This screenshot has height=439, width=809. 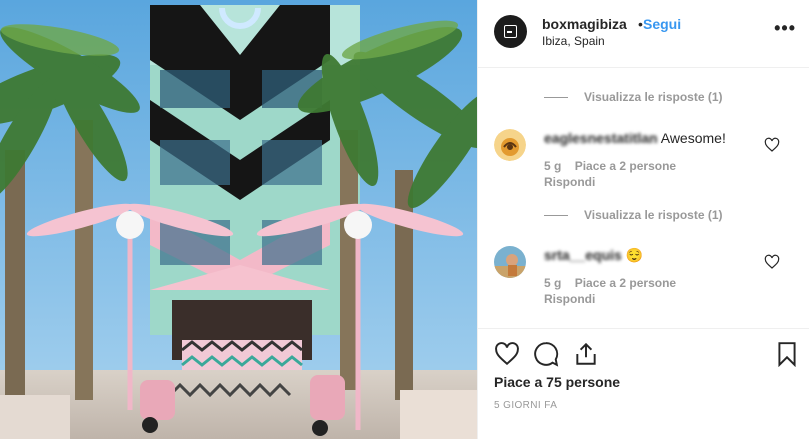 I want to click on follow-button: Segui, so click(x=662, y=24).